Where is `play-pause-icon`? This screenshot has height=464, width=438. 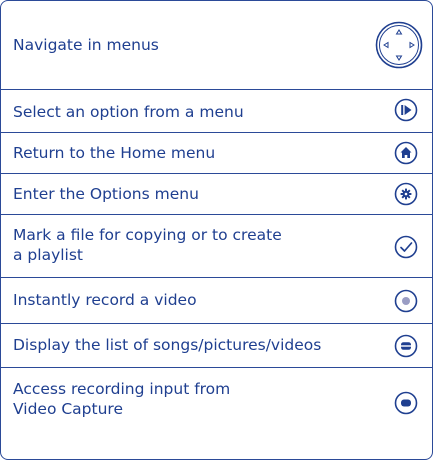 play-pause-icon is located at coordinates (406, 110).